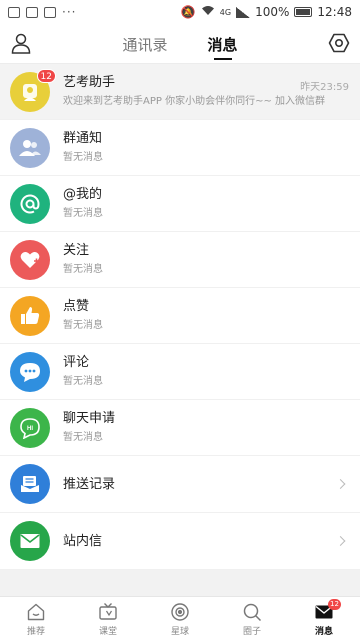 The image size is (360, 640). I want to click on home-icon, so click(36, 612).